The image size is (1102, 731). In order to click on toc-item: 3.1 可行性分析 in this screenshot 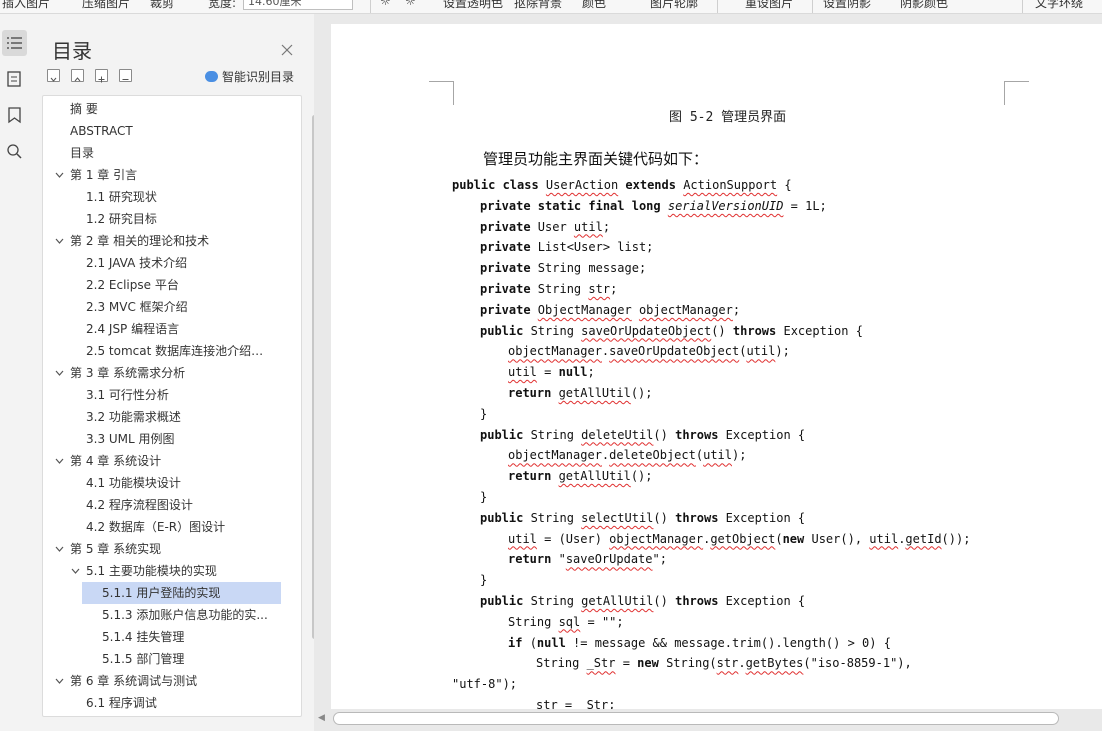, I will do `click(171, 395)`.